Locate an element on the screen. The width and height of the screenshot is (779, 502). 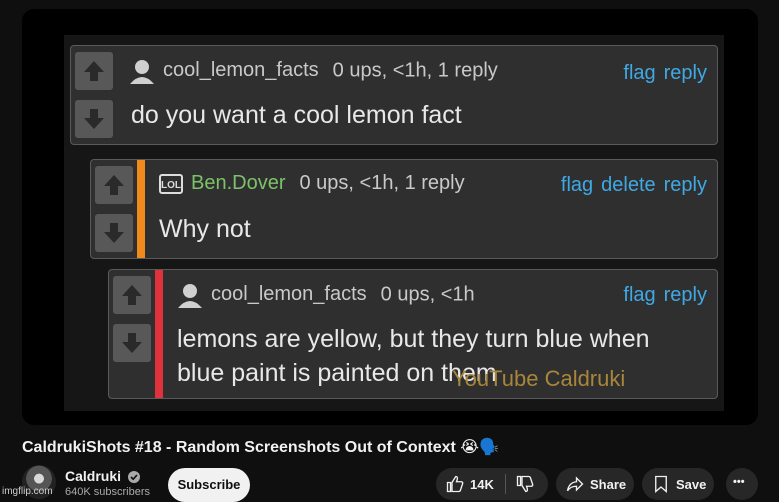
save-button: Save is located at coordinates (678, 484).